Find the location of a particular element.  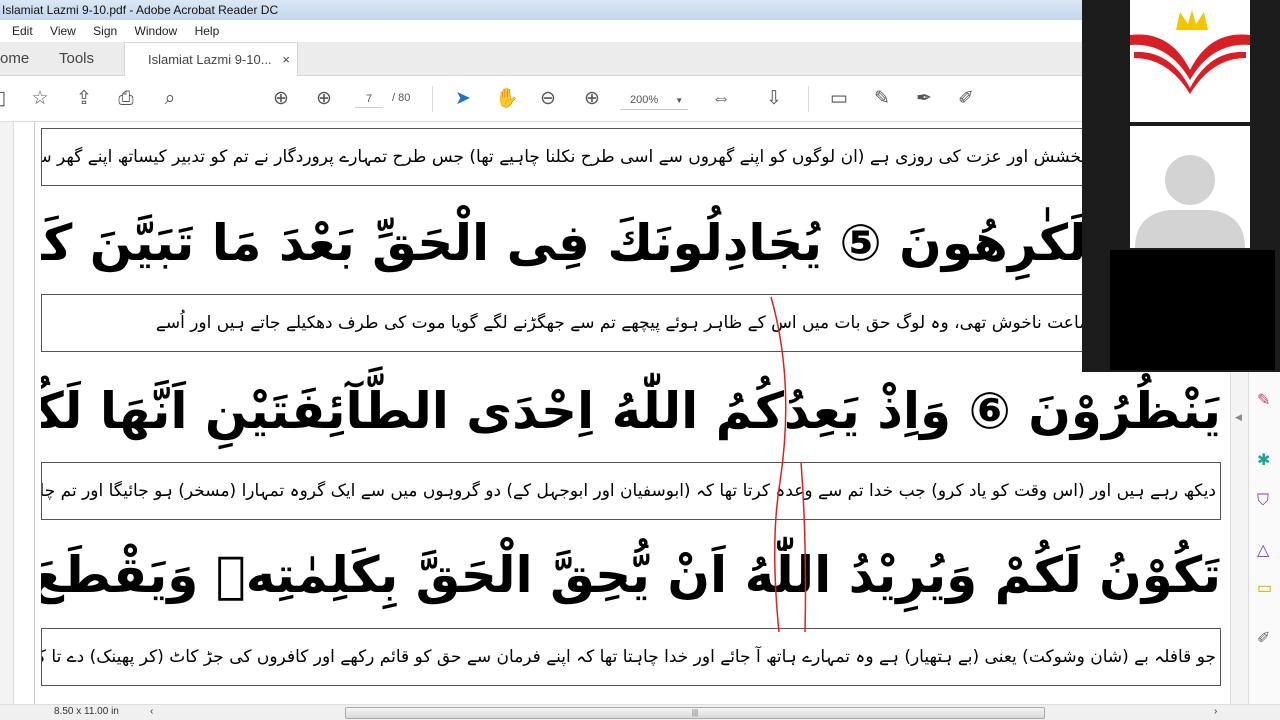

menu-sign: Sign is located at coordinates (105, 31).